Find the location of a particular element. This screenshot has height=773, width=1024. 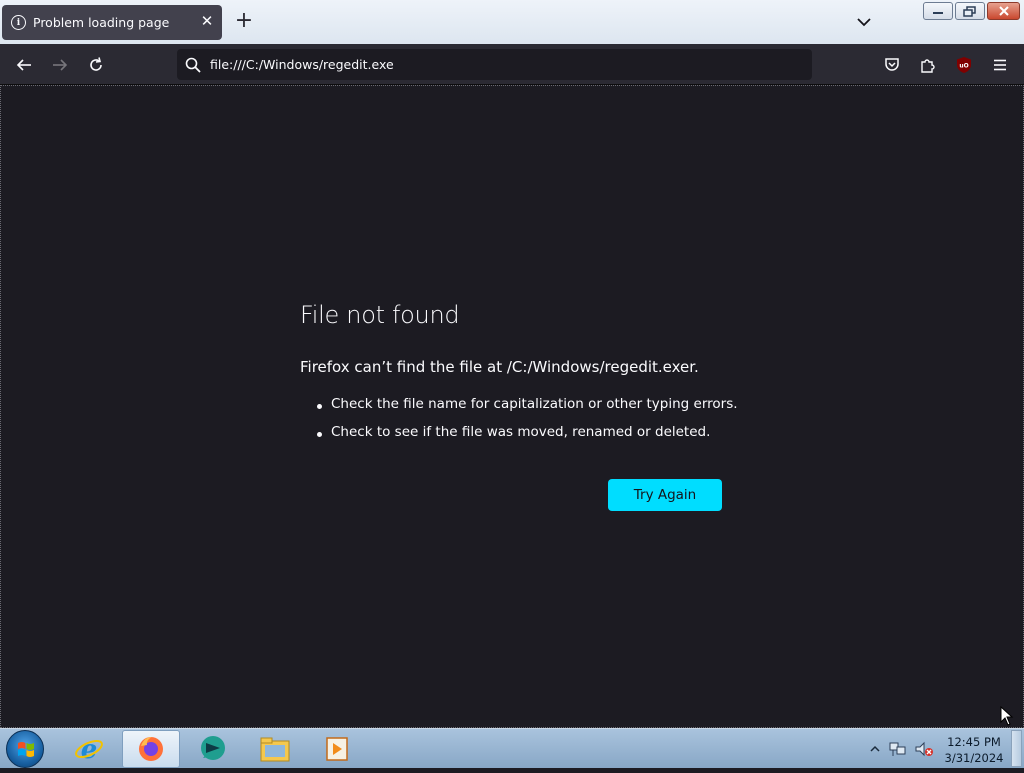

close-window-button is located at coordinates (1003, 11).